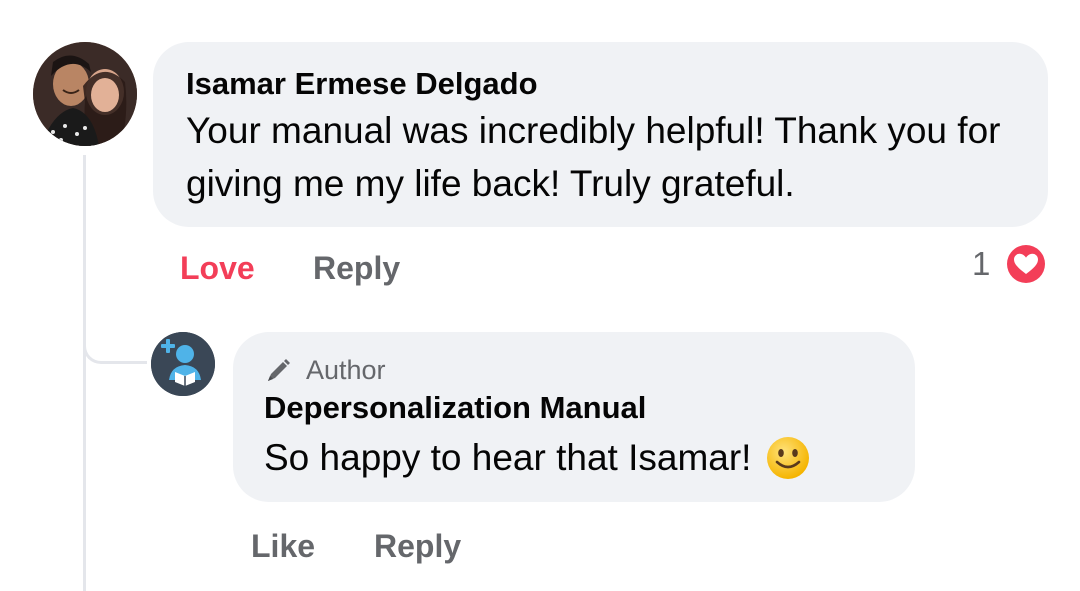 This screenshot has height=591, width=1080. What do you see at coordinates (981, 264) in the screenshot?
I see `reaction-count: 1` at bounding box center [981, 264].